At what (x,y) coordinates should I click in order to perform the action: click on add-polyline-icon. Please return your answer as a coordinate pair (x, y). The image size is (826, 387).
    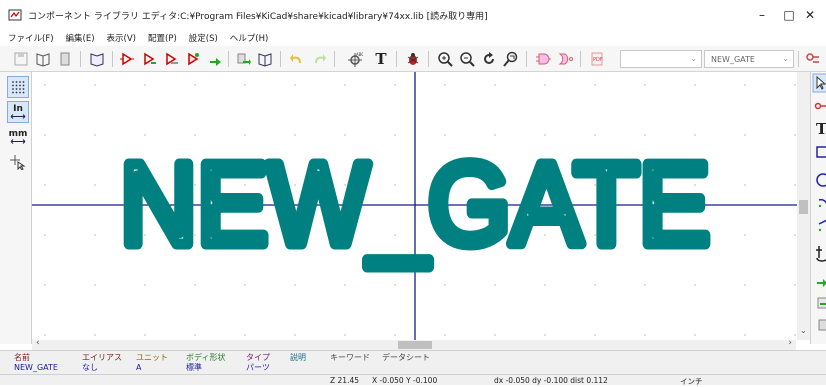
    Looking at the image, I should click on (822, 225).